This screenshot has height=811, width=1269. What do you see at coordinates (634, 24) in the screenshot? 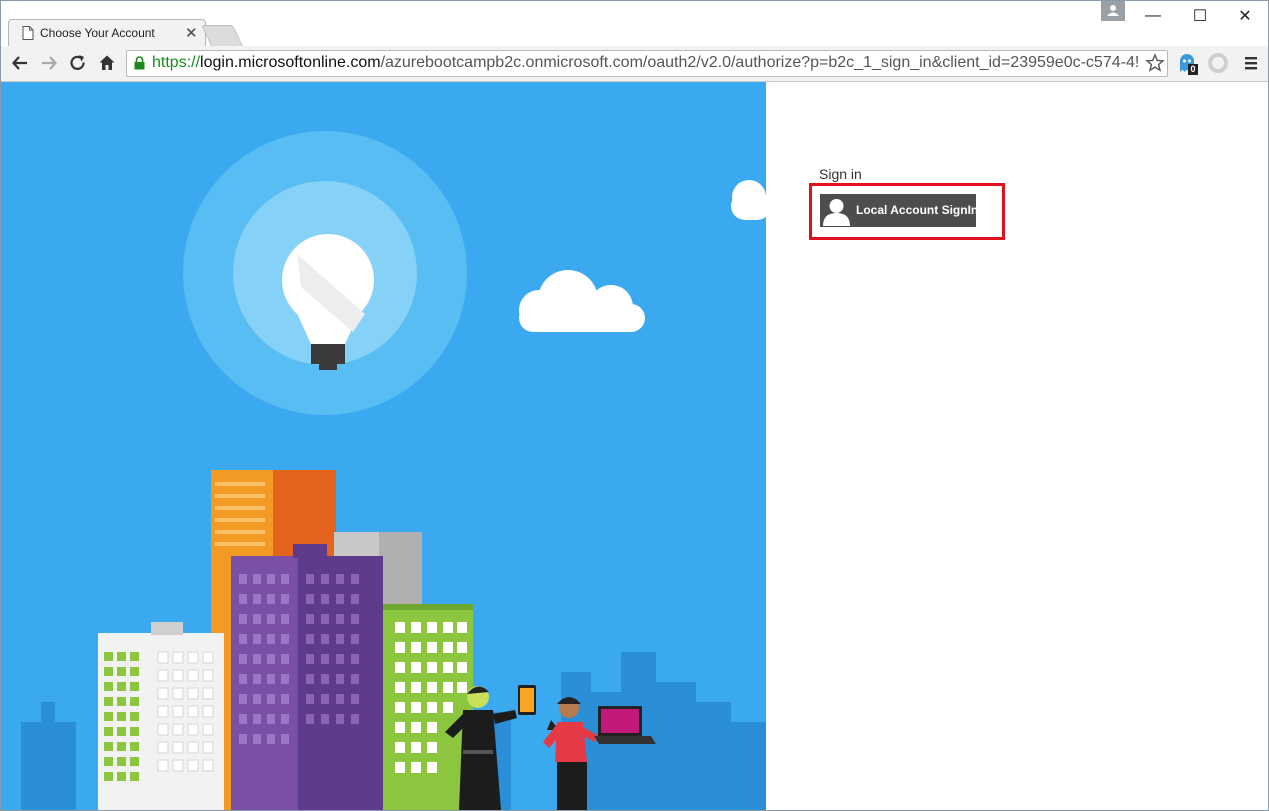
I see `title-bar: Choose Your Account ✕ — ☐ ✕` at bounding box center [634, 24].